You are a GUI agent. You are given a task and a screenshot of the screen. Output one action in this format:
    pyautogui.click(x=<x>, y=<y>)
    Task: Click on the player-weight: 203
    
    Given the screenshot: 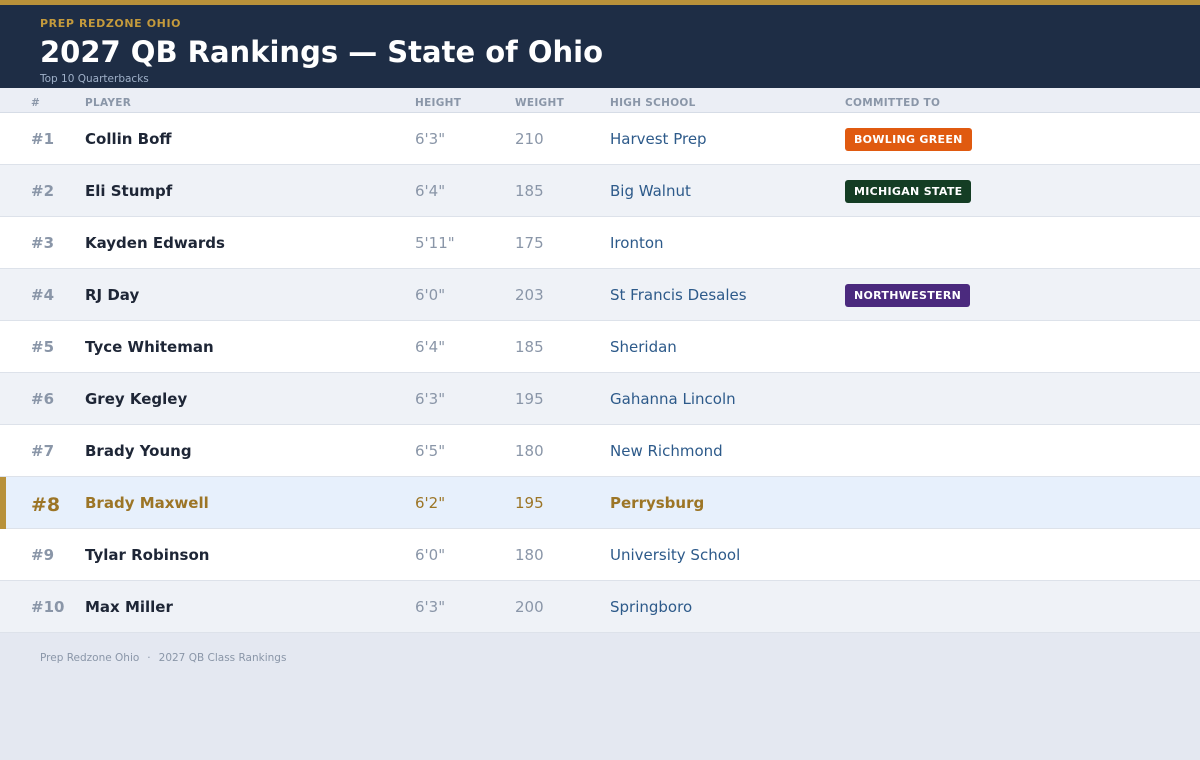 What is the action you would take?
    pyautogui.click(x=529, y=295)
    